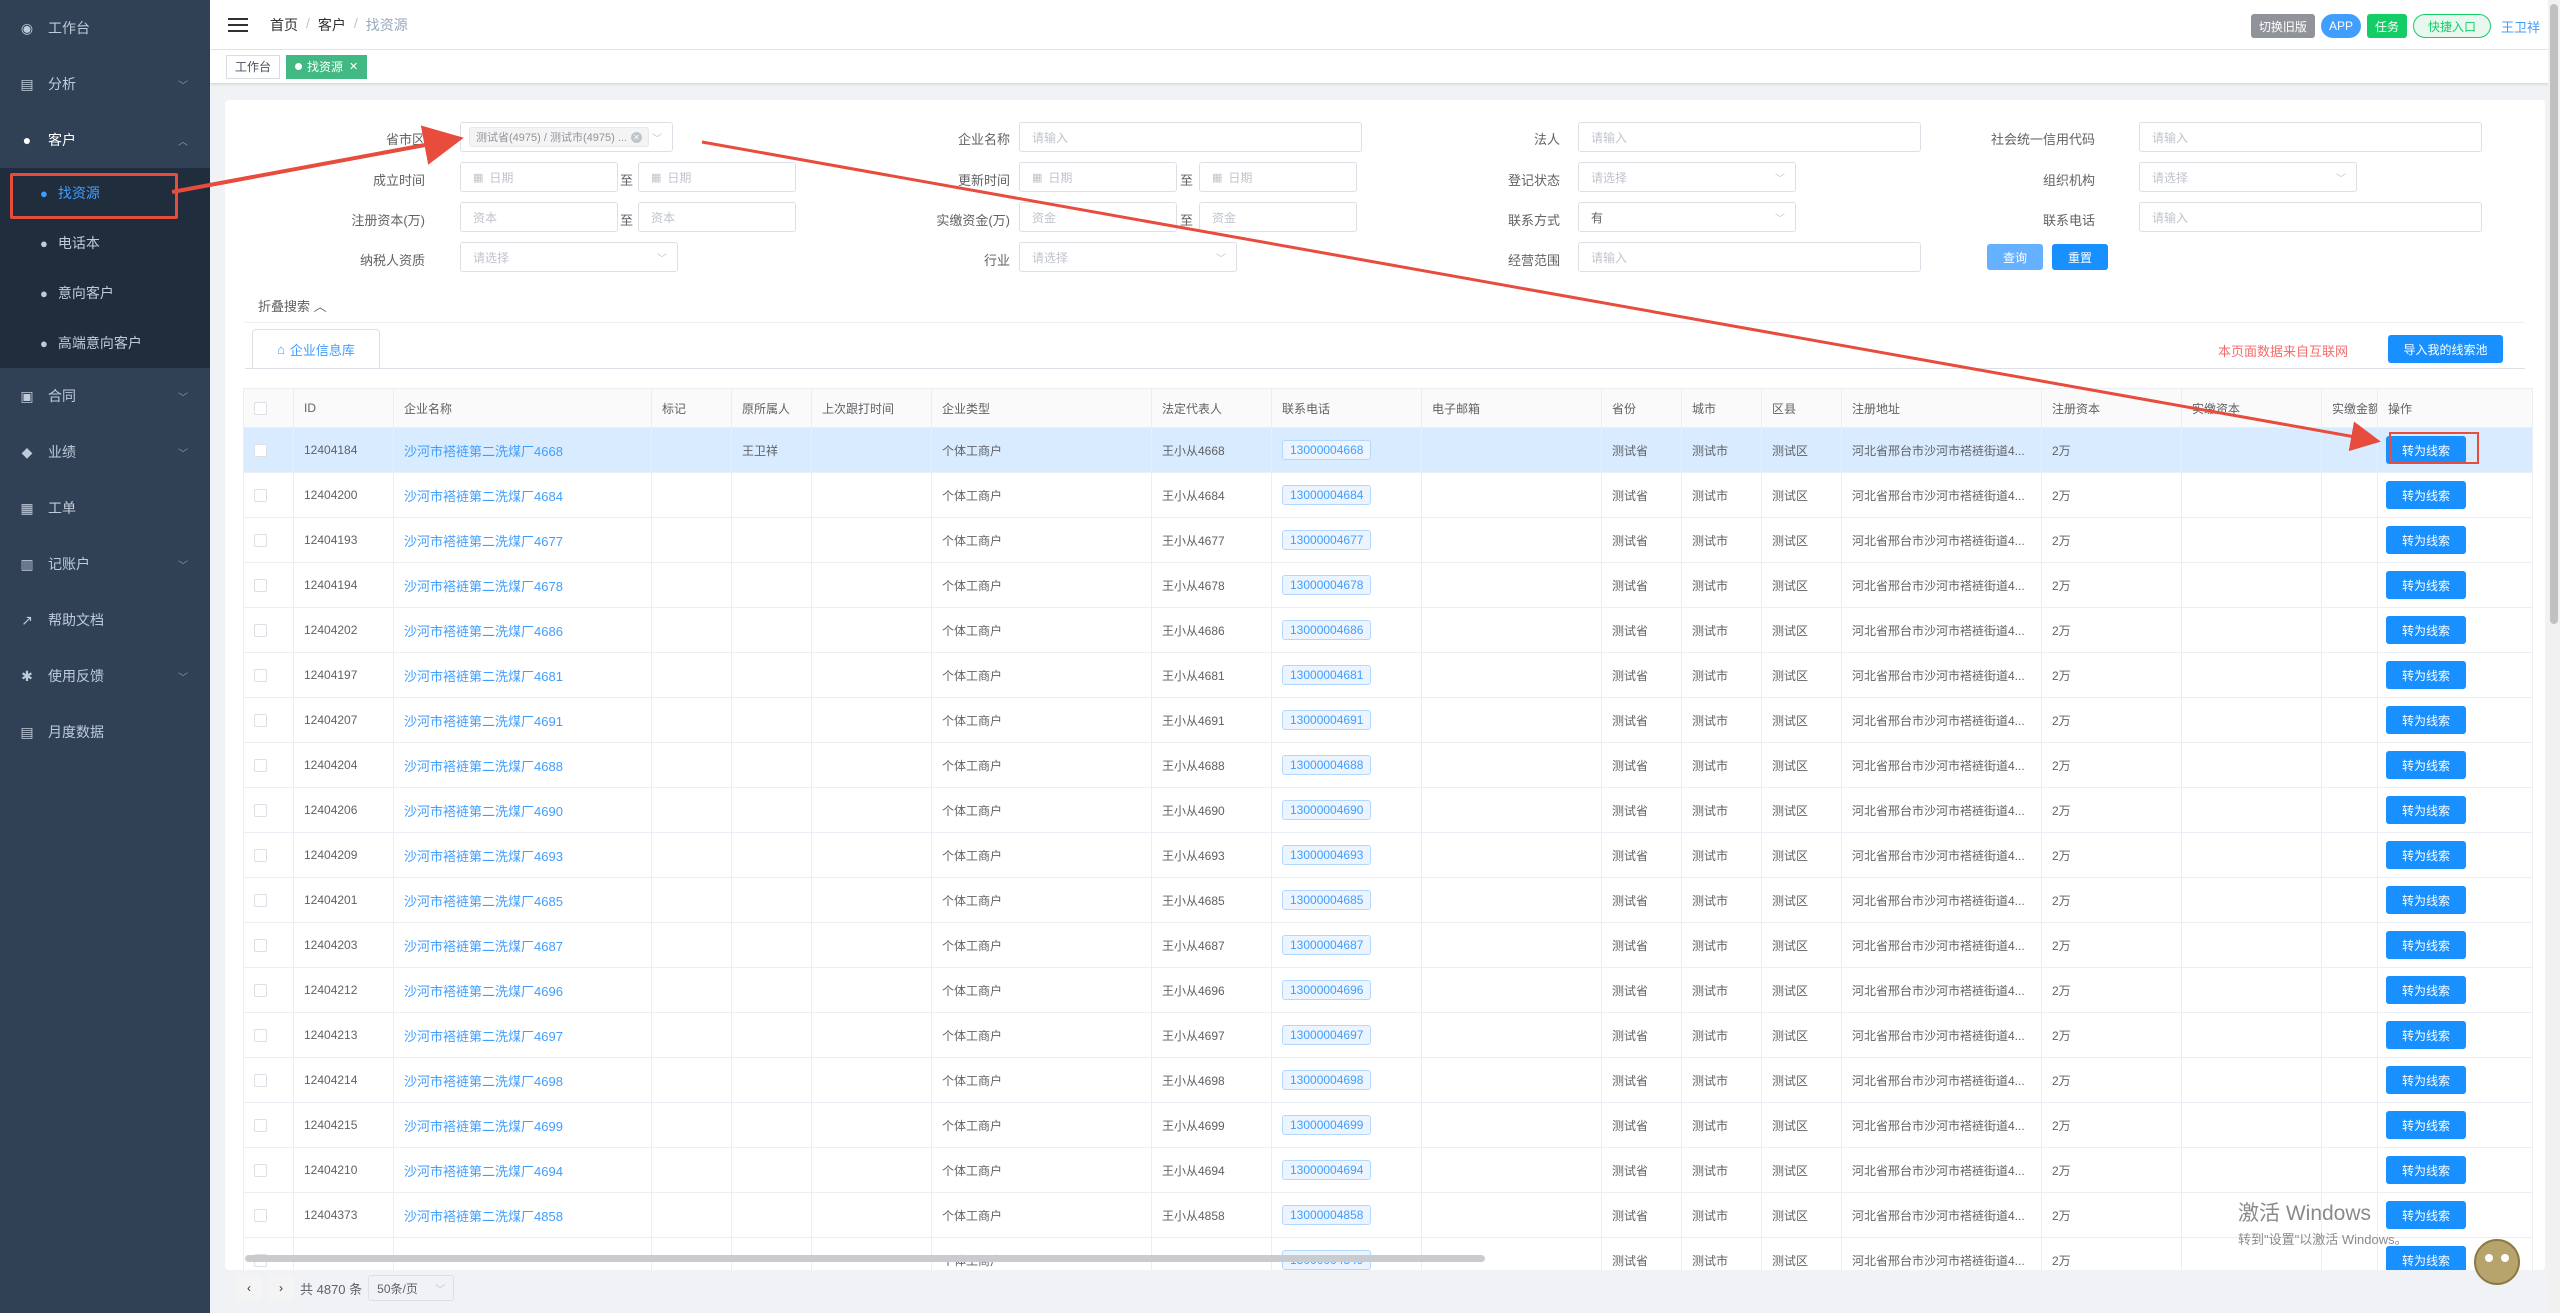 This screenshot has height=1313, width=2560. I want to click on phone-text: 13000004678, so click(1327, 585).